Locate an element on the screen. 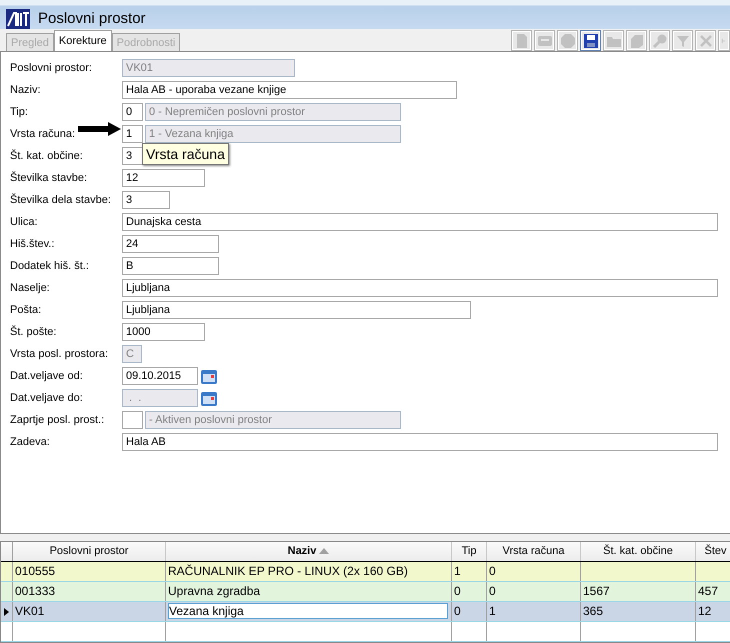 Image resolution: width=730 pixels, height=643 pixels. table-cell: Vezana knjiga is located at coordinates (308, 611).